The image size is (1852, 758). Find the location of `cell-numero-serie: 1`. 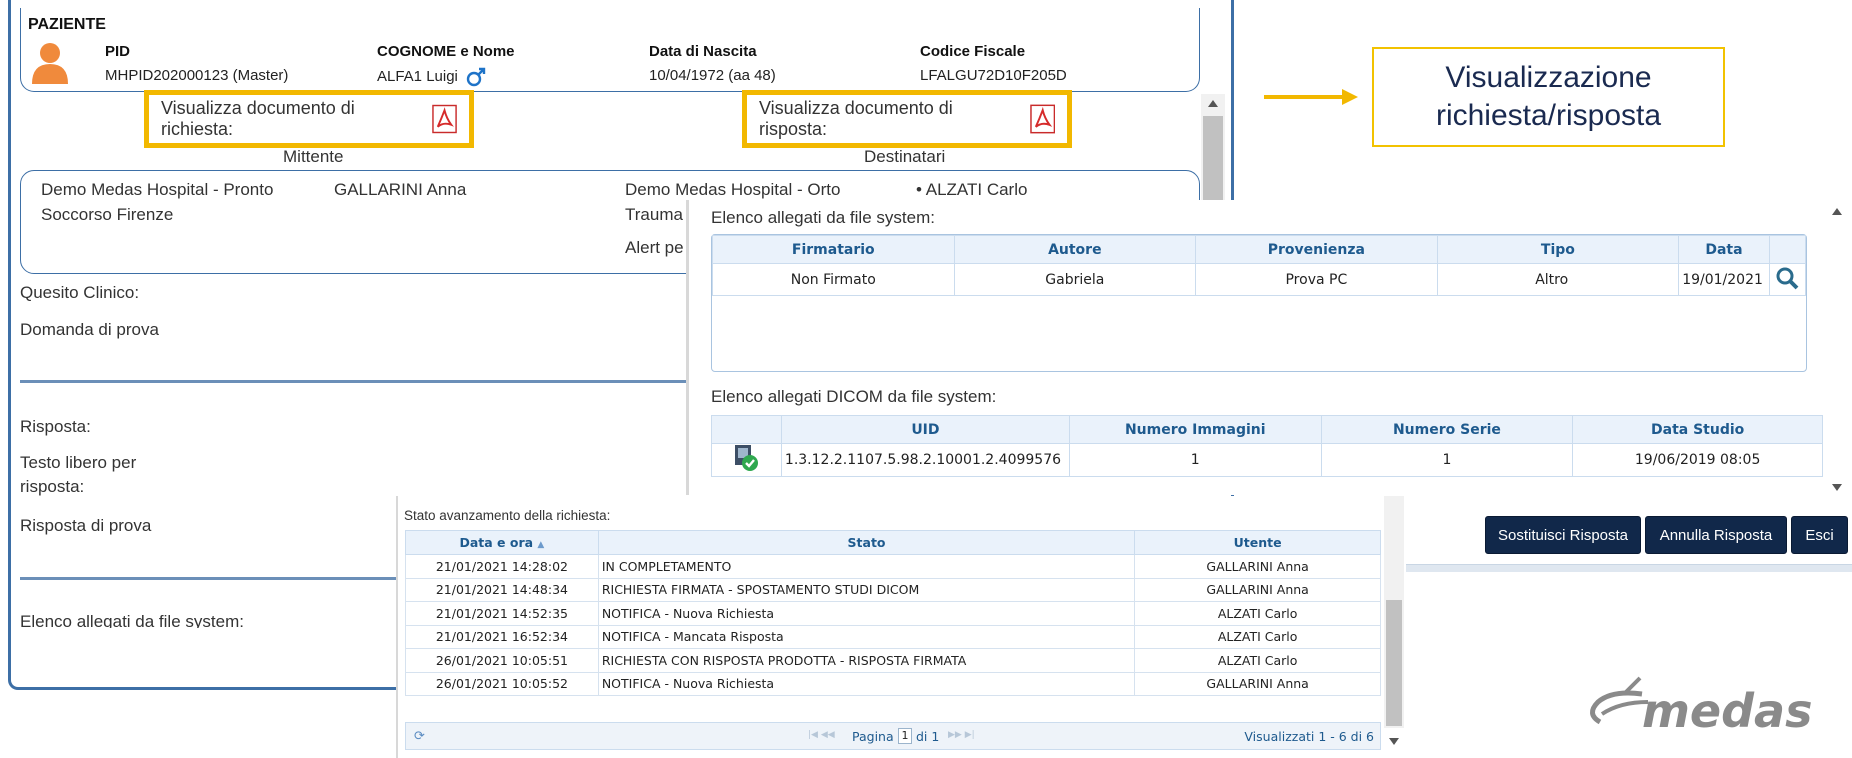

cell-numero-serie: 1 is located at coordinates (1447, 460).